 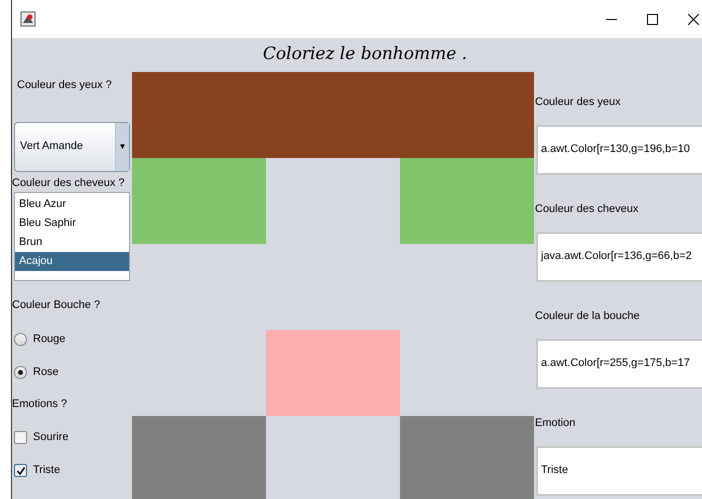 What do you see at coordinates (73, 470) in the screenshot?
I see `checkbox-option: Triste` at bounding box center [73, 470].